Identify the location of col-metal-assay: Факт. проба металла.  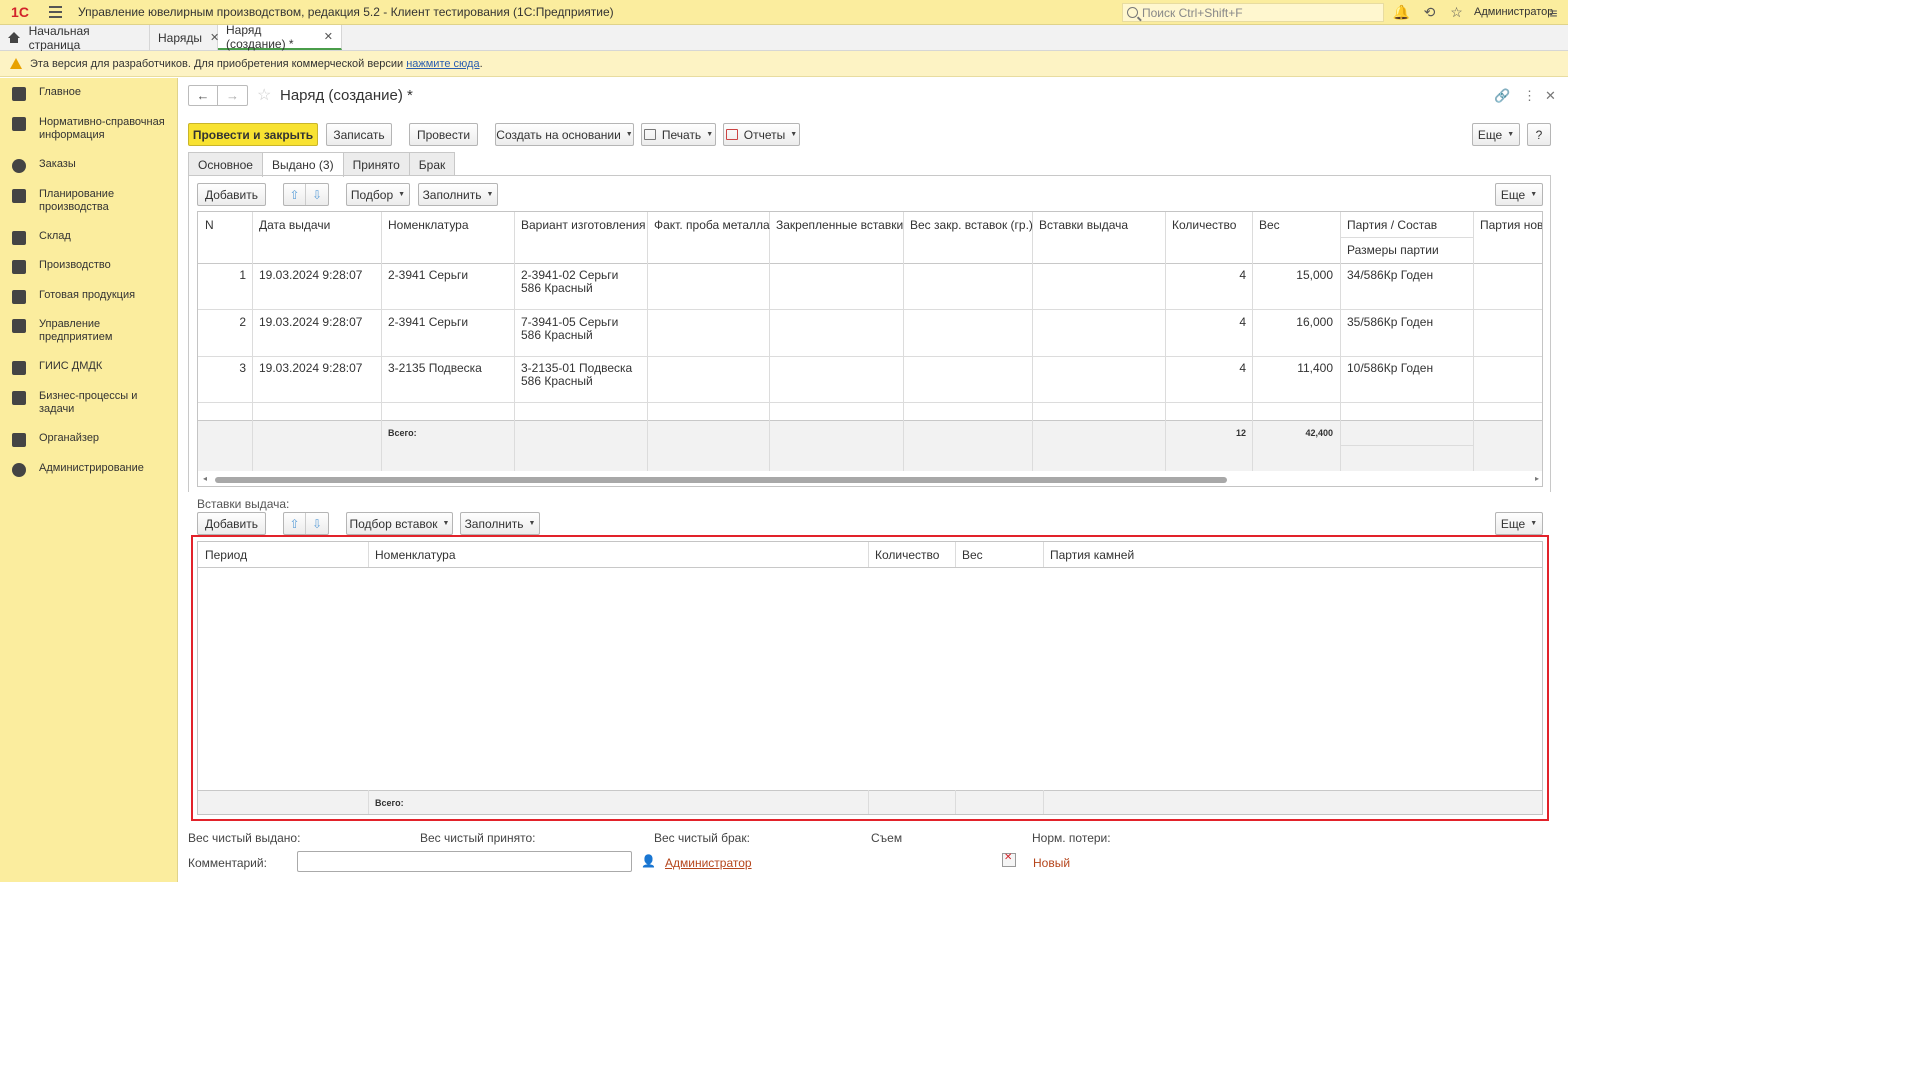
(712, 225).